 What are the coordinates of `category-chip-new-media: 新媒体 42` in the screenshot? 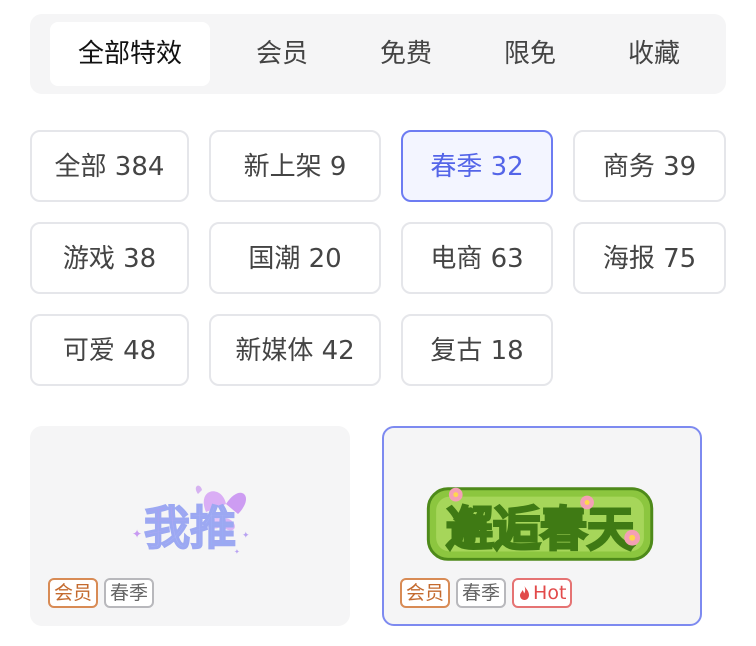 It's located at (295, 350).